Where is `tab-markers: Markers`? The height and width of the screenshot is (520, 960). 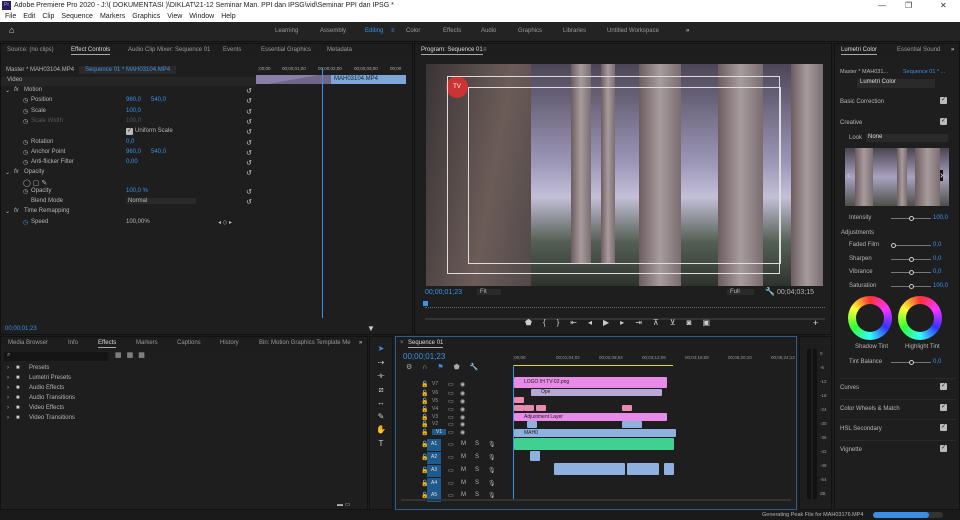
tab-markers: Markers is located at coordinates (147, 343).